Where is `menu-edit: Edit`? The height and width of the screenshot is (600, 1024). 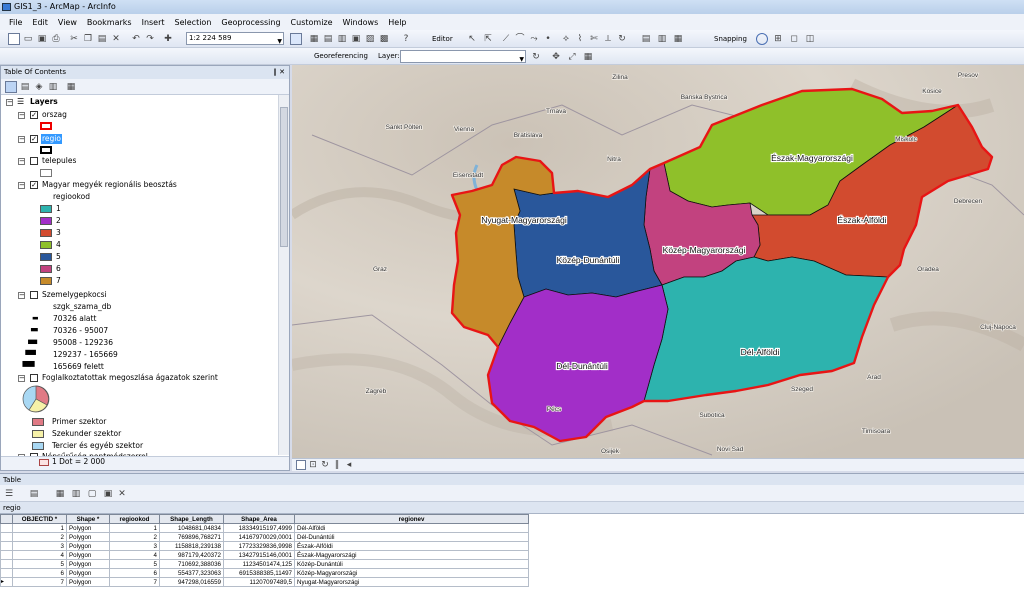 menu-edit: Edit is located at coordinates (40, 22).